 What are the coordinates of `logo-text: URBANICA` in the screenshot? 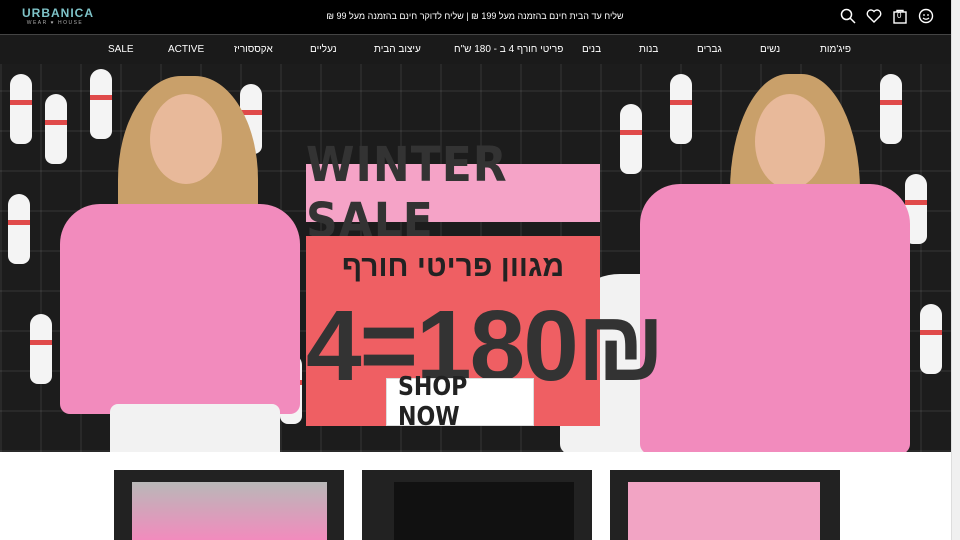 It's located at (58, 13).